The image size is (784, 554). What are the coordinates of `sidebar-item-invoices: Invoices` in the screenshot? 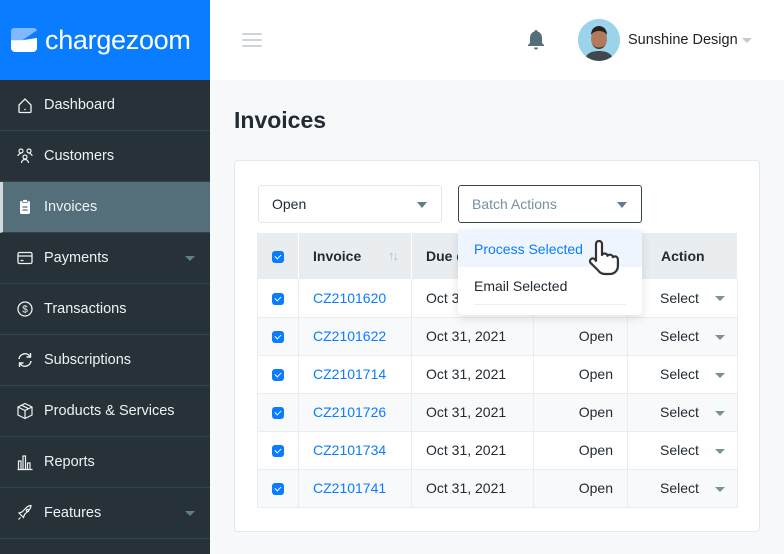 It's located at (105, 207).